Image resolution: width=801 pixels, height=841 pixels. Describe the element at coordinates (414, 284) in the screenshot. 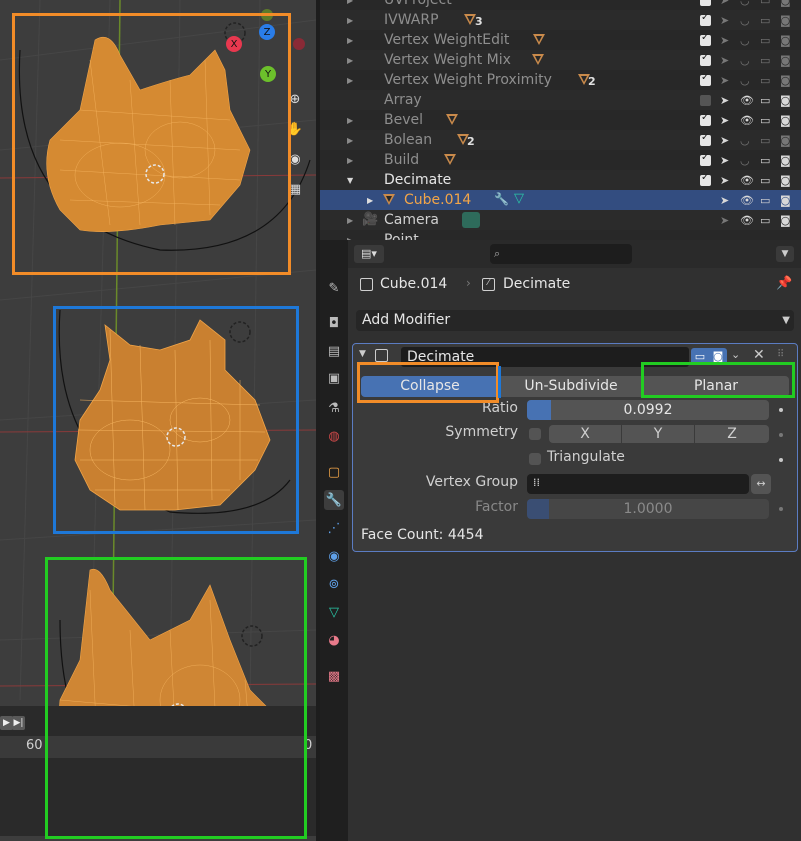

I see `breadcrumb-object: Cube.014` at that location.